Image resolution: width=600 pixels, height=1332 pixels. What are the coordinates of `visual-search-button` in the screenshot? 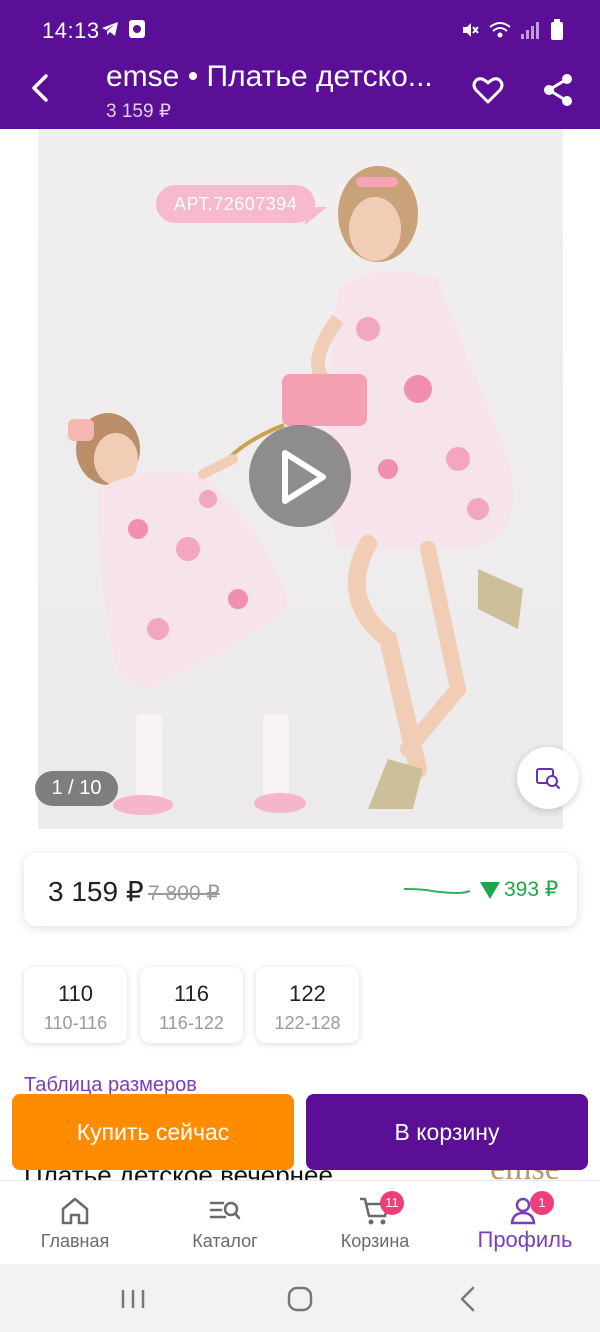 It's located at (548, 778).